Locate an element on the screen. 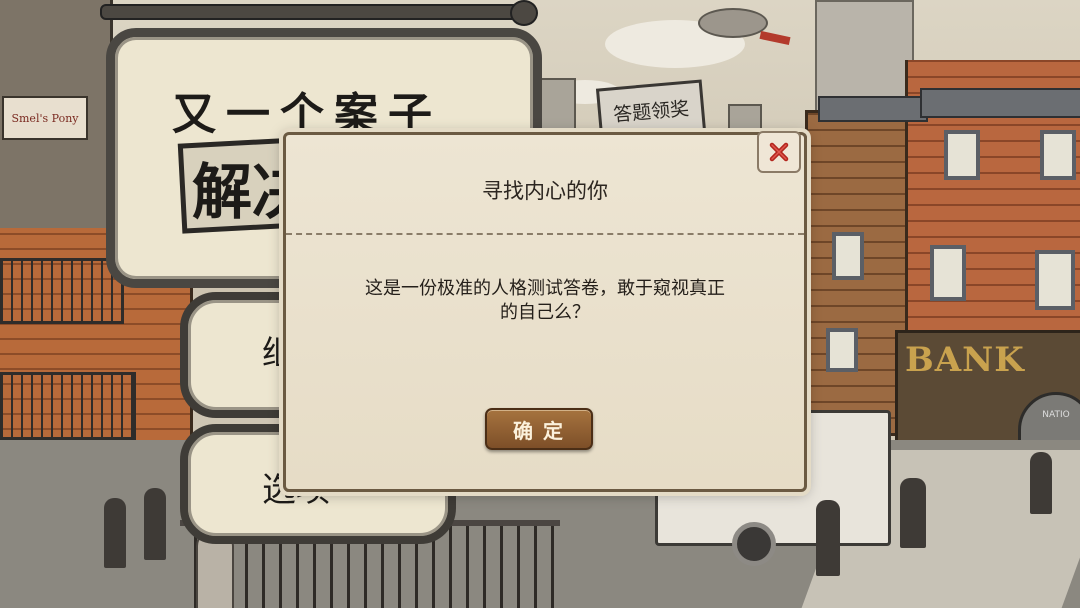  close-button is located at coordinates (779, 152).